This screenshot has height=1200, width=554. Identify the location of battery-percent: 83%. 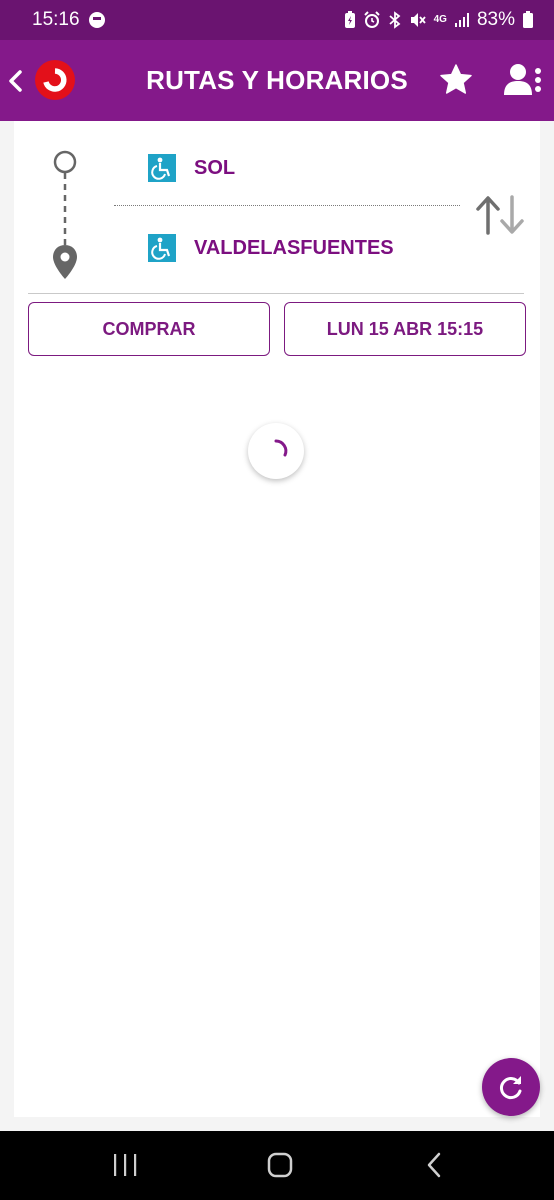
(495, 19).